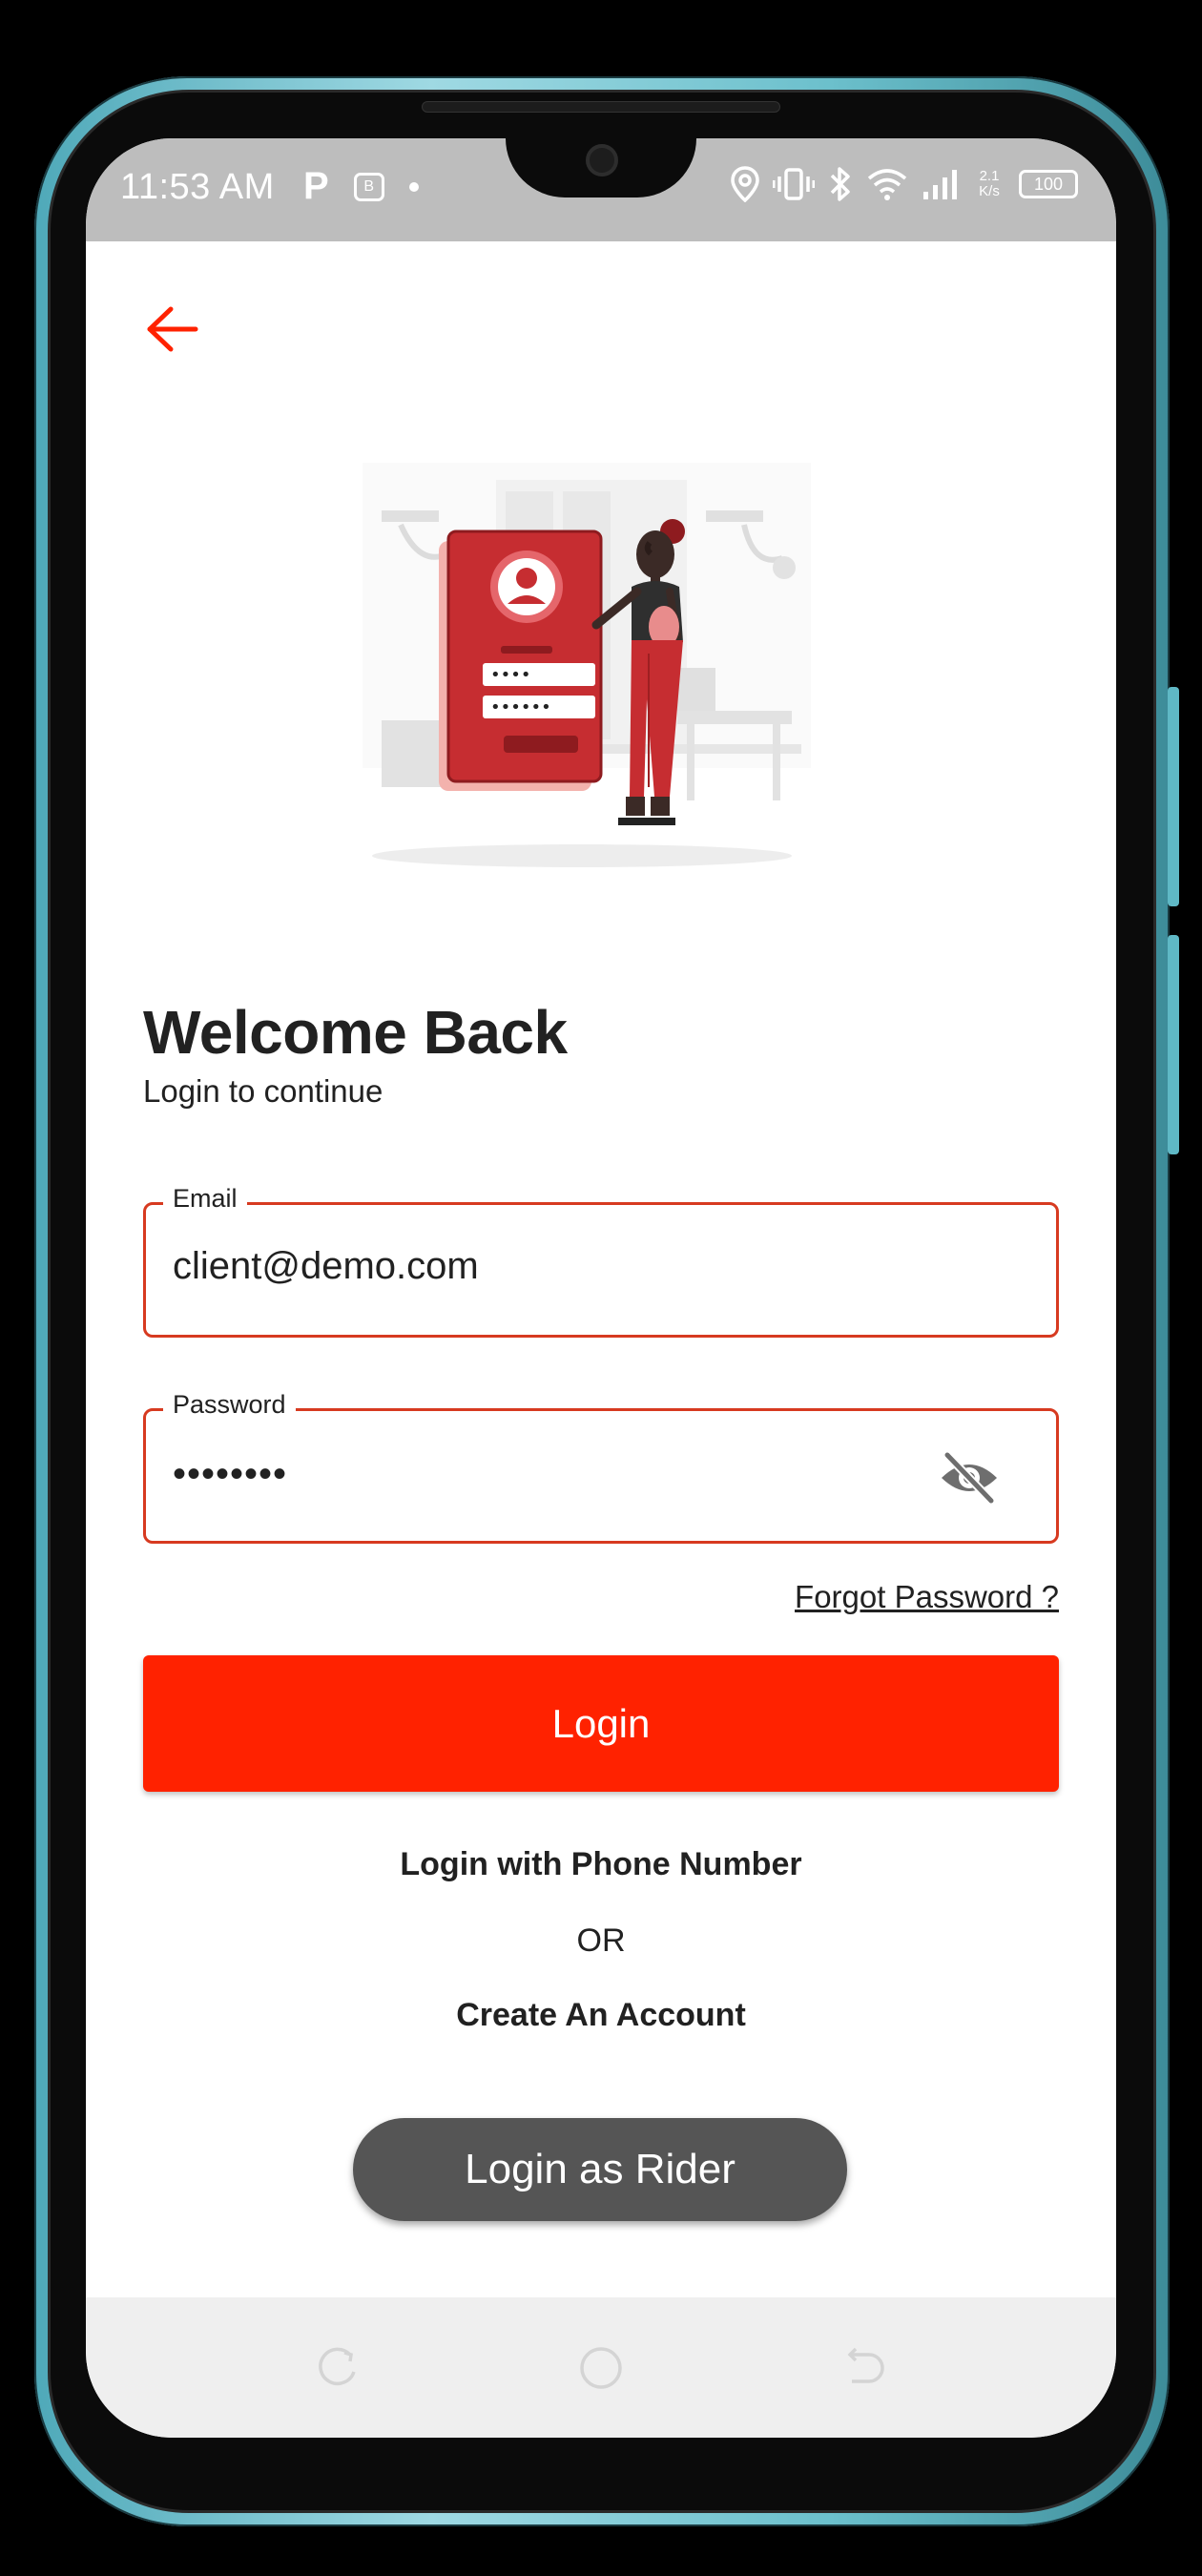 The image size is (1202, 2576). What do you see at coordinates (230, 1474) in the screenshot?
I see `password-input: ••••••••` at bounding box center [230, 1474].